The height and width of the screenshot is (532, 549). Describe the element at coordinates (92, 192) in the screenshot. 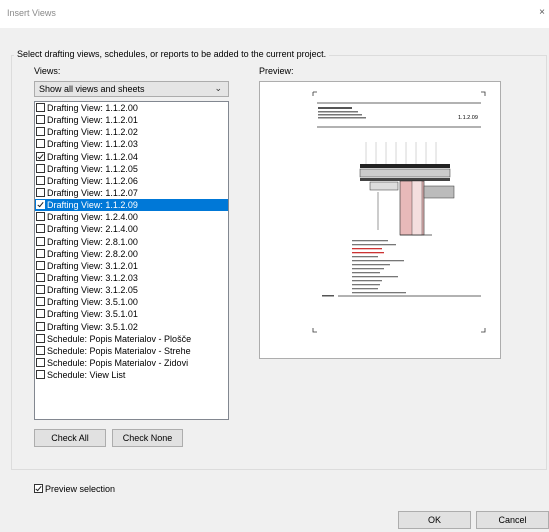

I see `list-item-label: Drafting View: 1.1.2.07` at that location.